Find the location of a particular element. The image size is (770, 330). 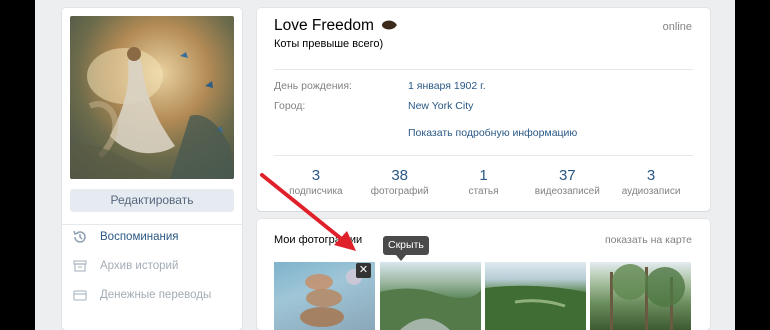

hide-tooltip: Скрыть is located at coordinates (406, 245).